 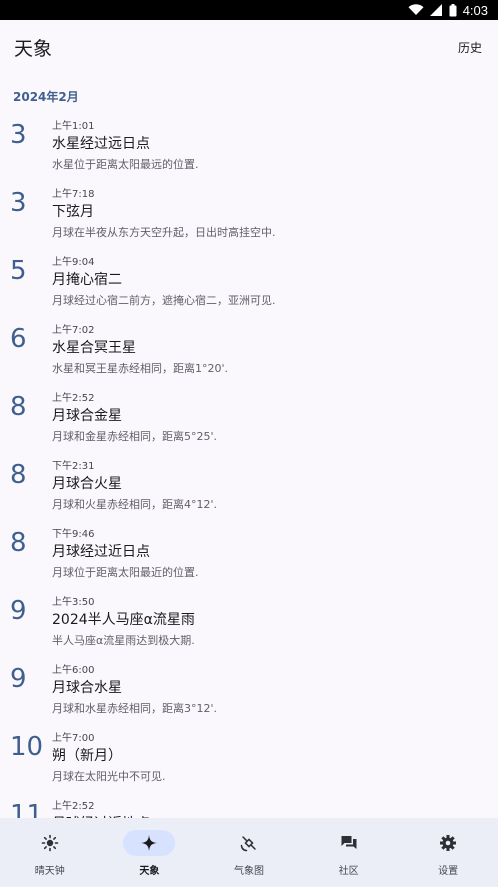 What do you see at coordinates (87, 688) in the screenshot?
I see `event-title: 月球合水星` at bounding box center [87, 688].